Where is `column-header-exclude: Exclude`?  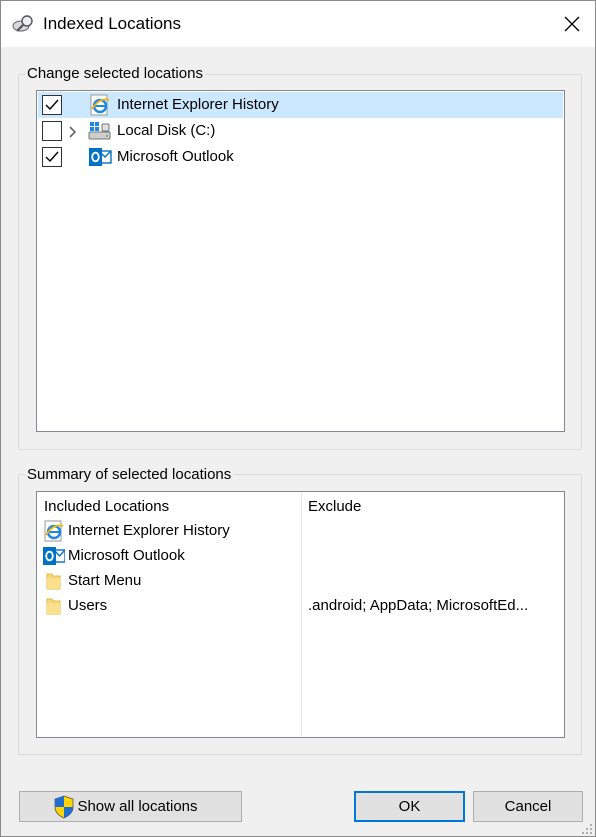 column-header-exclude: Exclude is located at coordinates (335, 506).